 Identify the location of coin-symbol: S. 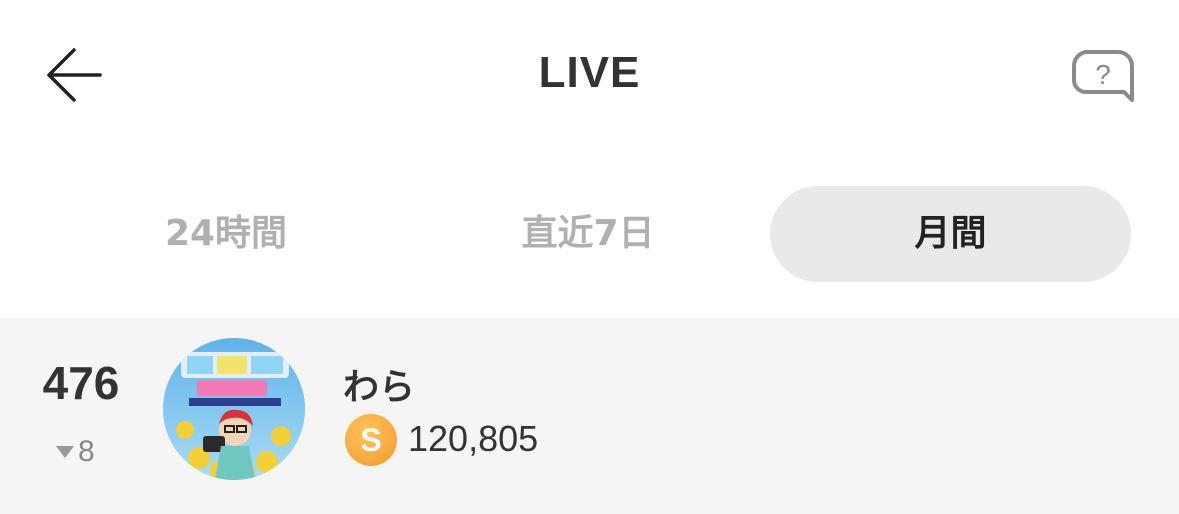
(371, 440).